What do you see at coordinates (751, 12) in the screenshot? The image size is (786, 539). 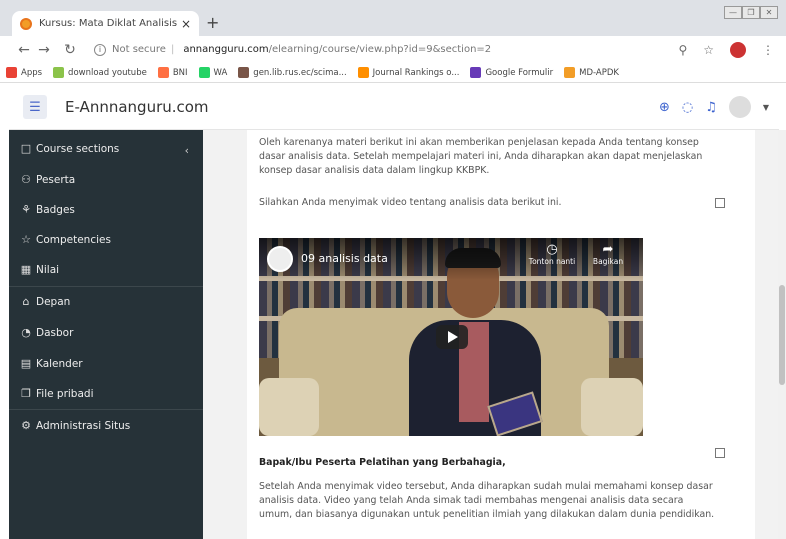 I see `maximize-icon: ❐` at bounding box center [751, 12].